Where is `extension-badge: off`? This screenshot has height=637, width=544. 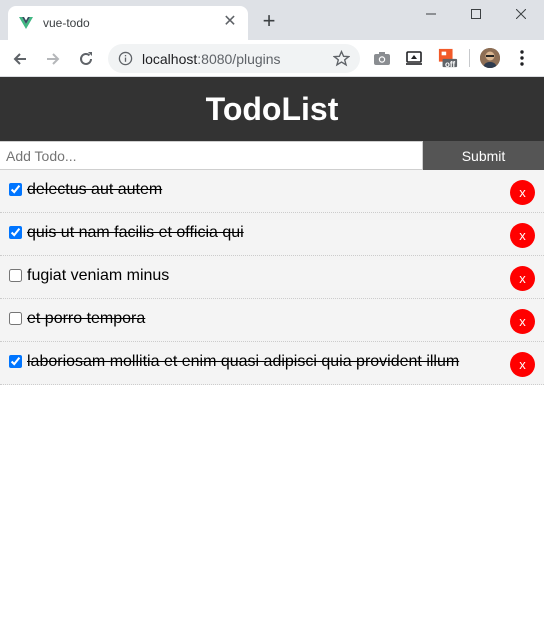 extension-badge: off is located at coordinates (450, 64).